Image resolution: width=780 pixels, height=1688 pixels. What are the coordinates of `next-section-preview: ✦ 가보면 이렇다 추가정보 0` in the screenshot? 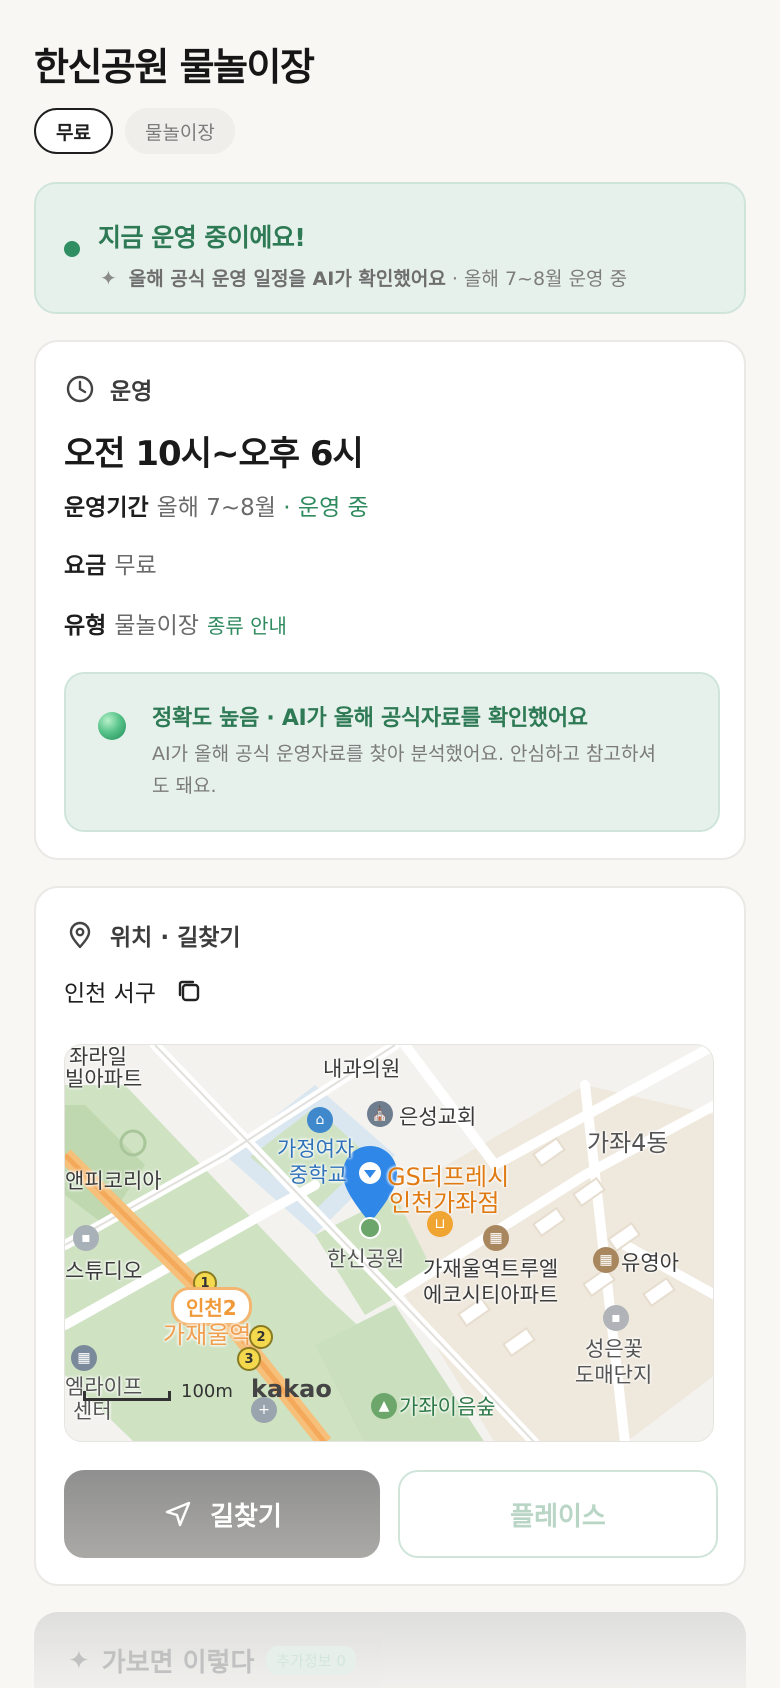 It's located at (390, 1650).